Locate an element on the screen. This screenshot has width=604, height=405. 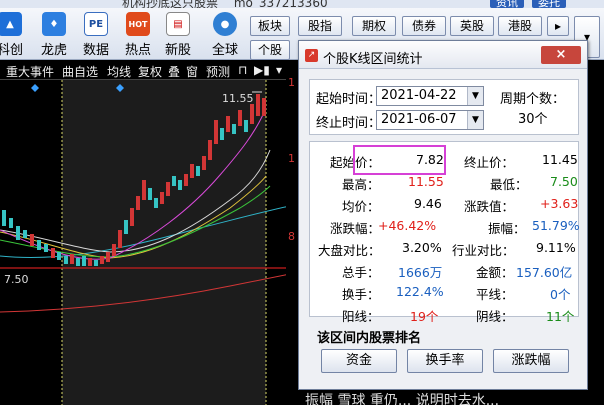
new-stock-icon: ▤ is located at coordinates (178, 24).